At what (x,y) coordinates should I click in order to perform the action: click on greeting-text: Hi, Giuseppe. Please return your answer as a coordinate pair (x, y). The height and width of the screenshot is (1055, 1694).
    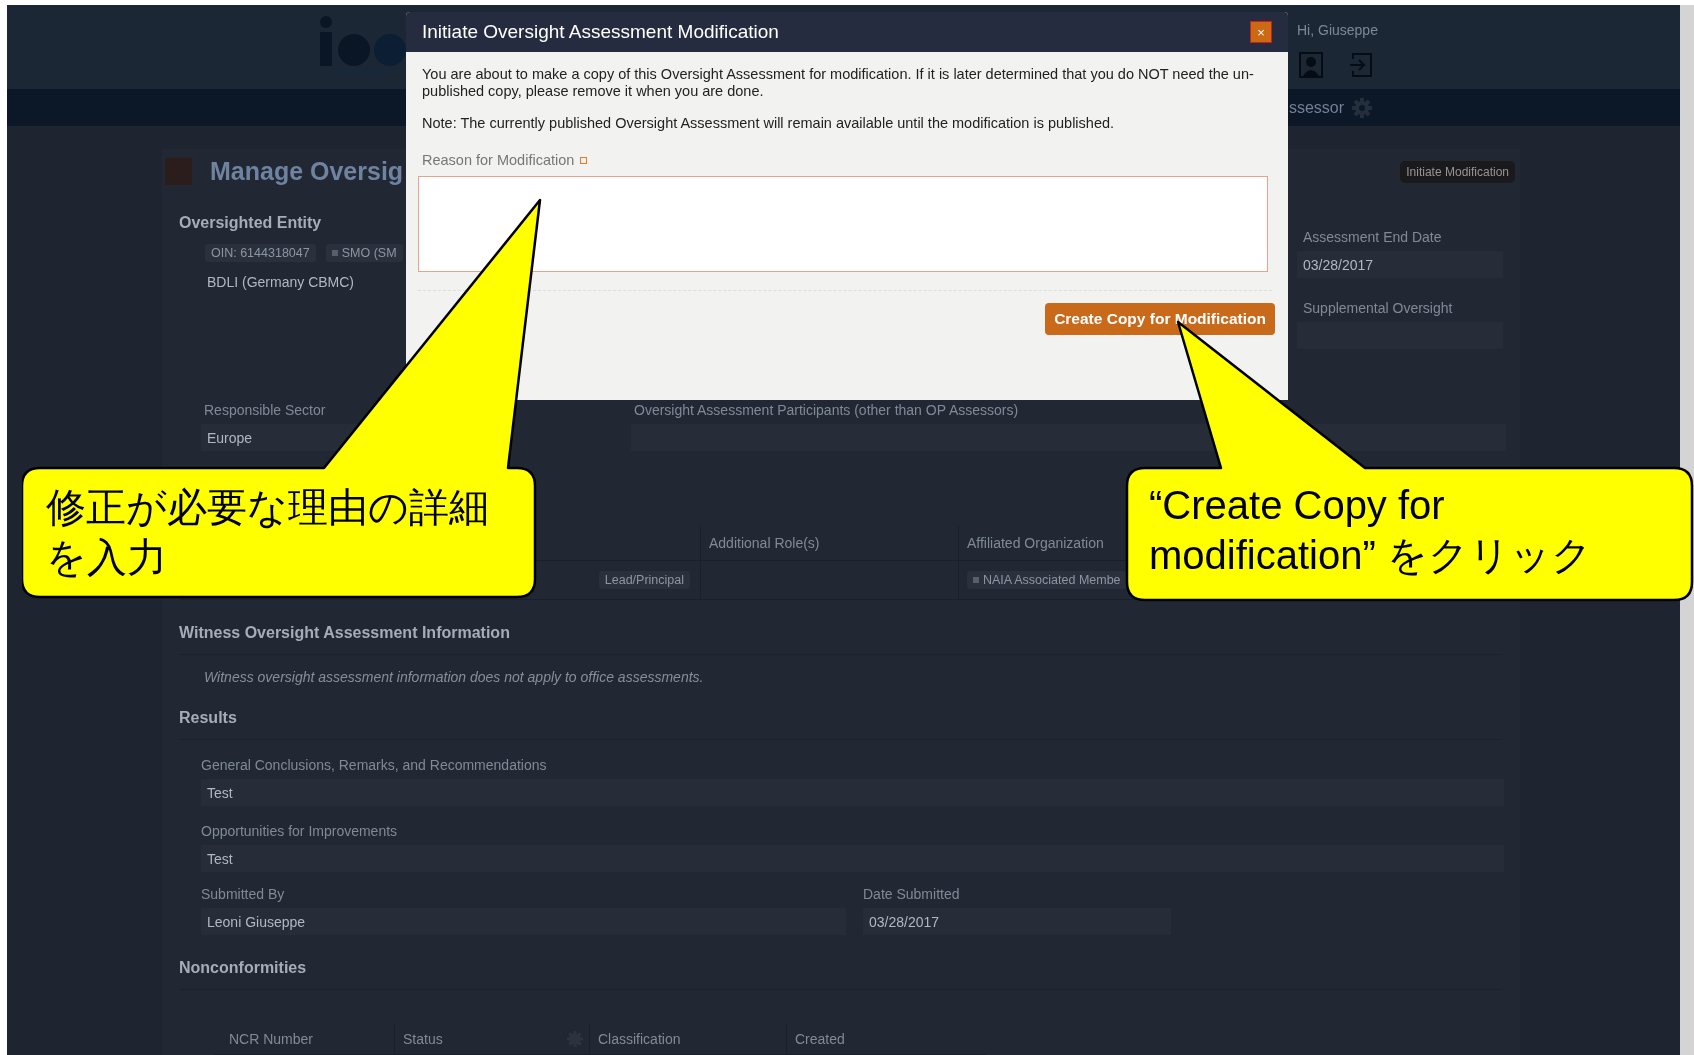
    Looking at the image, I should click on (1338, 30).